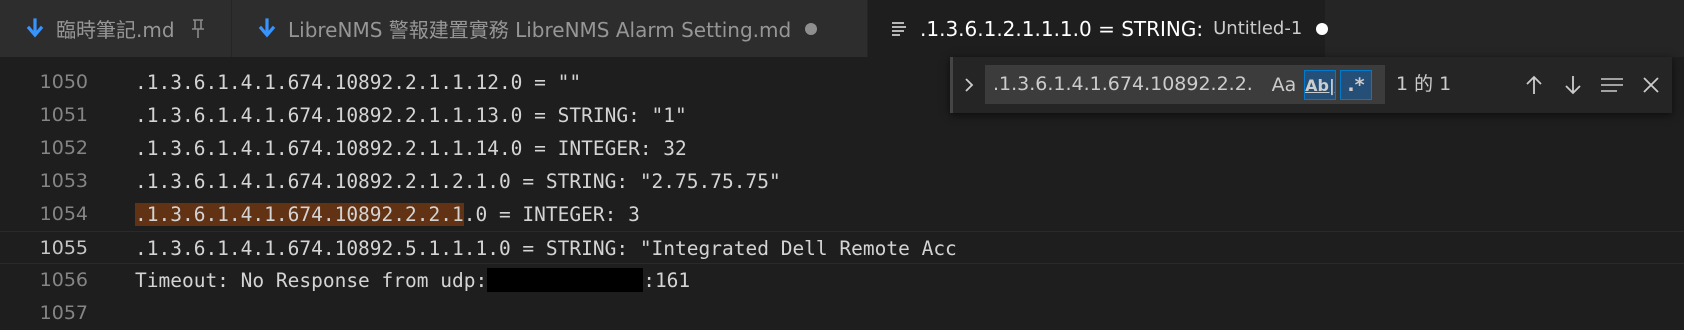  I want to click on code-line: 1056 Timeout: No Response from udp: :161, so click(842, 280).